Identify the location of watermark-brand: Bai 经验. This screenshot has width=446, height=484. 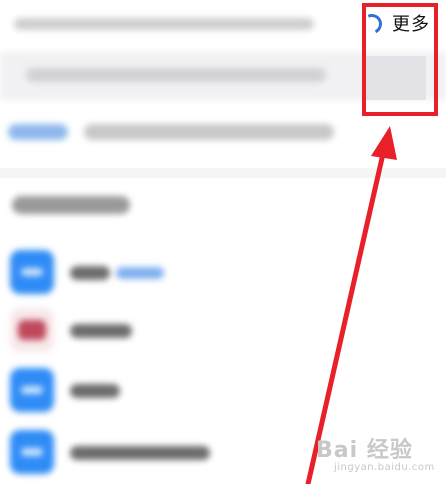
(364, 450).